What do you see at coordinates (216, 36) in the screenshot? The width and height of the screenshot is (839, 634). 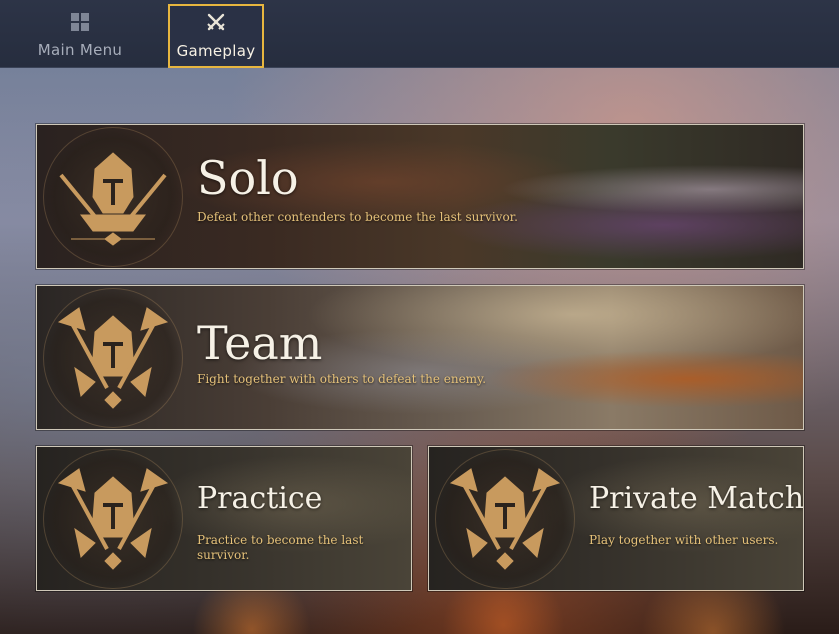 I see `tab-gameplay: Gameplay` at bounding box center [216, 36].